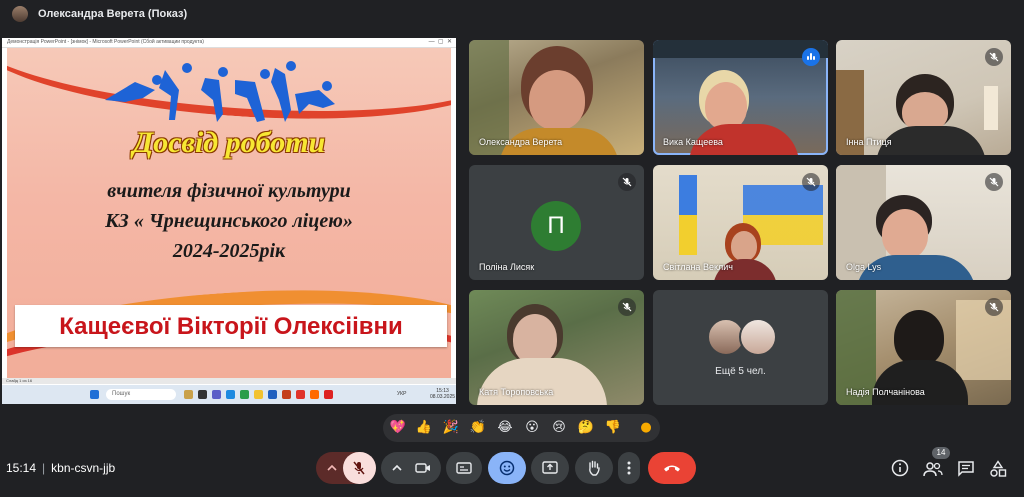 This screenshot has width=1024, height=497. I want to click on participant-tile: Олександра Верета, so click(556, 97).